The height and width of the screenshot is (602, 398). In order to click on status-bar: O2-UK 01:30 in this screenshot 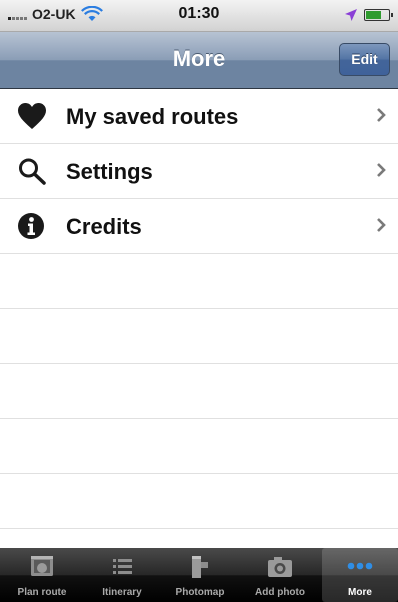, I will do `click(199, 16)`.